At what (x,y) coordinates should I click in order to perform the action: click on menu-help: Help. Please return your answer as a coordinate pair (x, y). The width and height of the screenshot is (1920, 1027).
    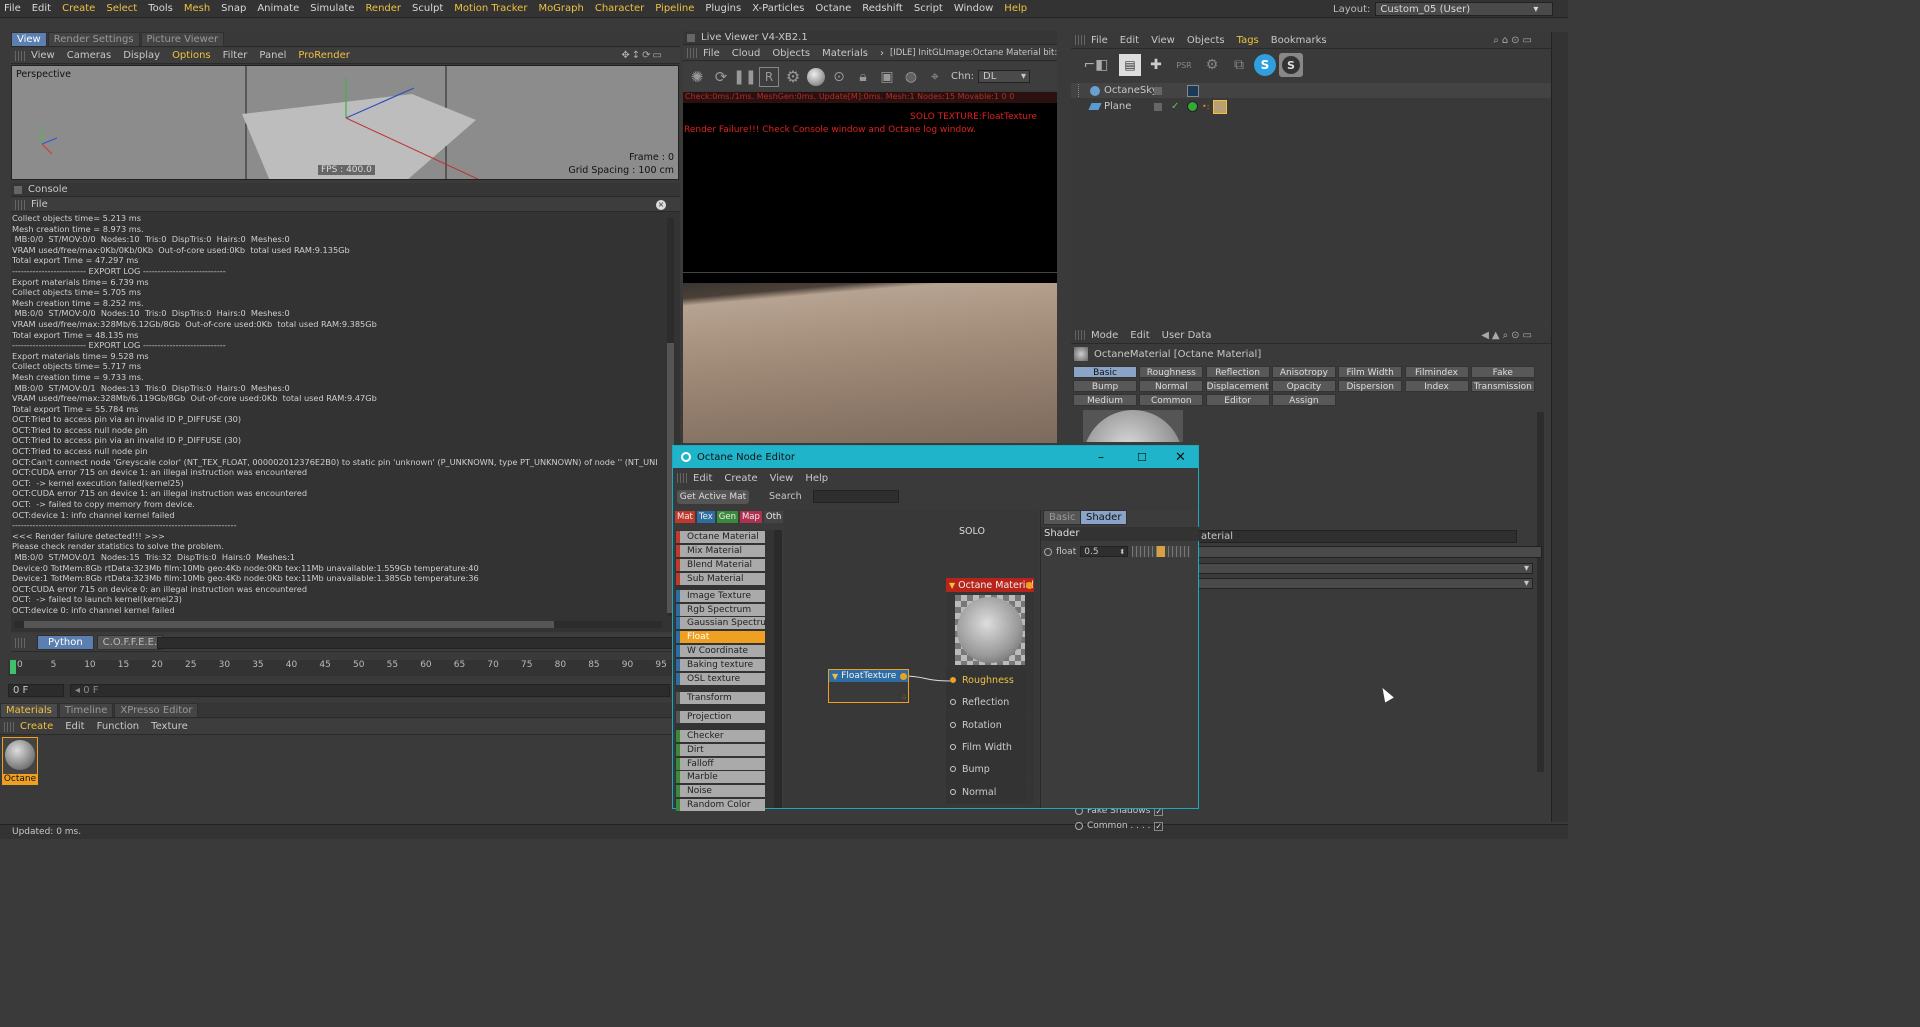
    Looking at the image, I should click on (1015, 8).